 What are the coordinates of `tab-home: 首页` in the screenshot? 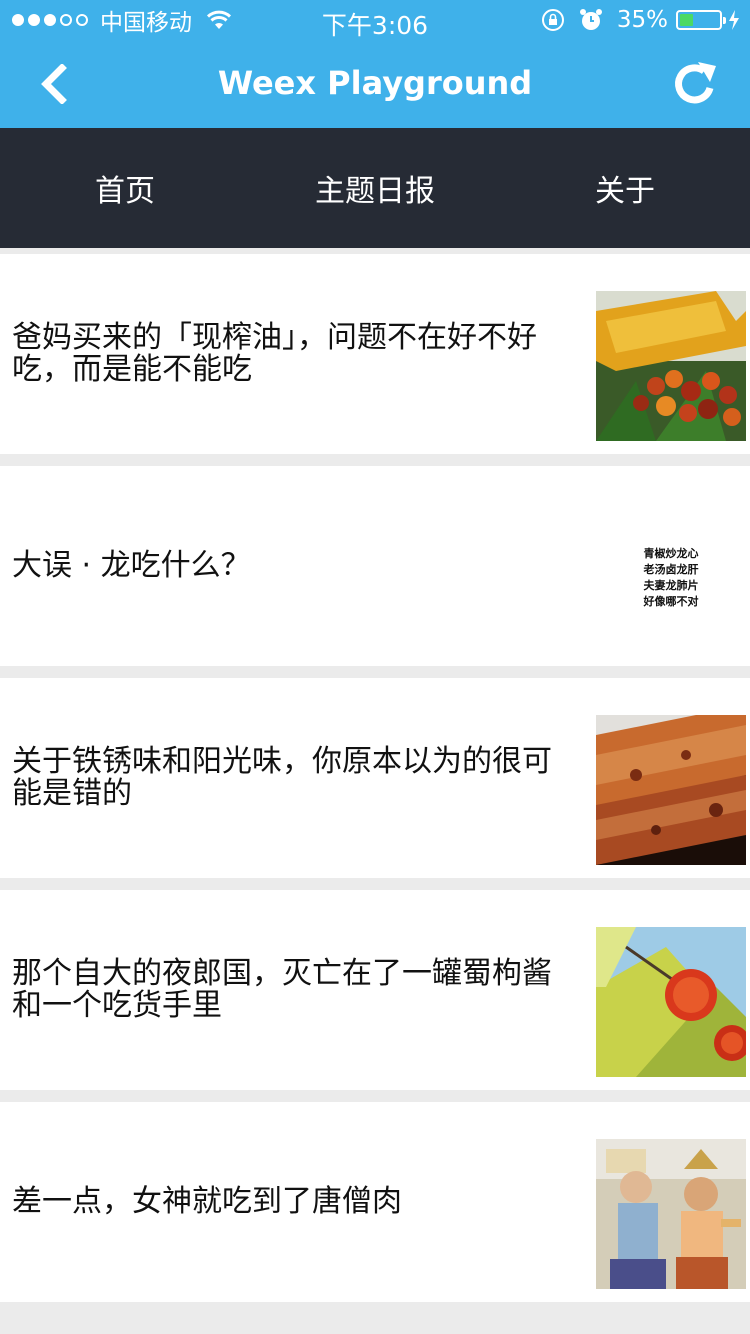 It's located at (125, 188).